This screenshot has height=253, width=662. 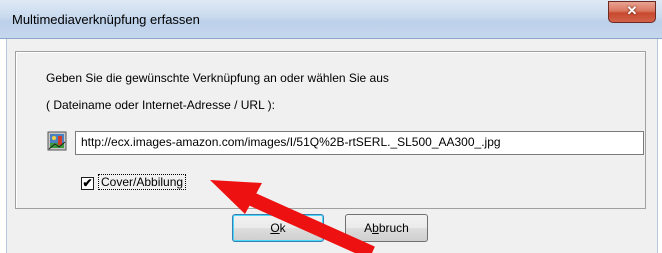 I want to click on cancel-button: Abbruch, so click(x=386, y=228).